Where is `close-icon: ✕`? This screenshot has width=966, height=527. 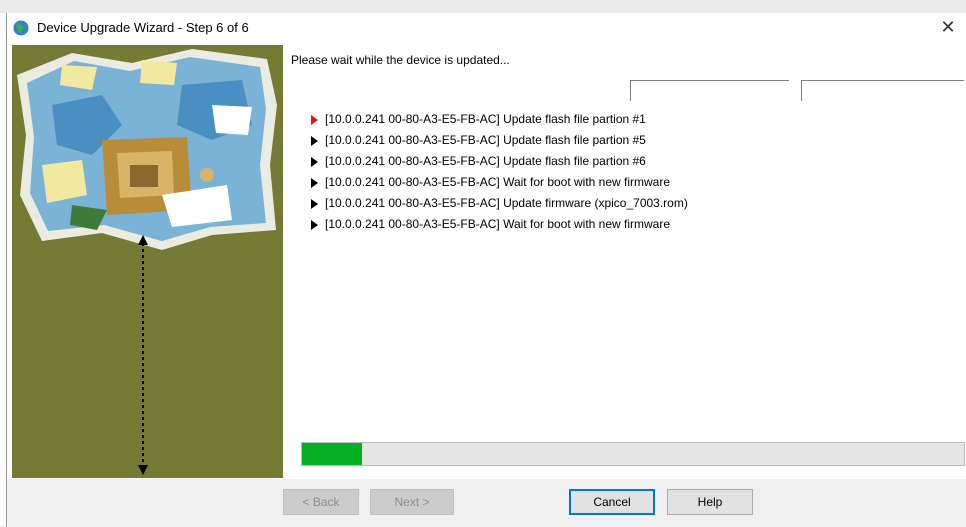
close-icon: ✕ is located at coordinates (948, 27).